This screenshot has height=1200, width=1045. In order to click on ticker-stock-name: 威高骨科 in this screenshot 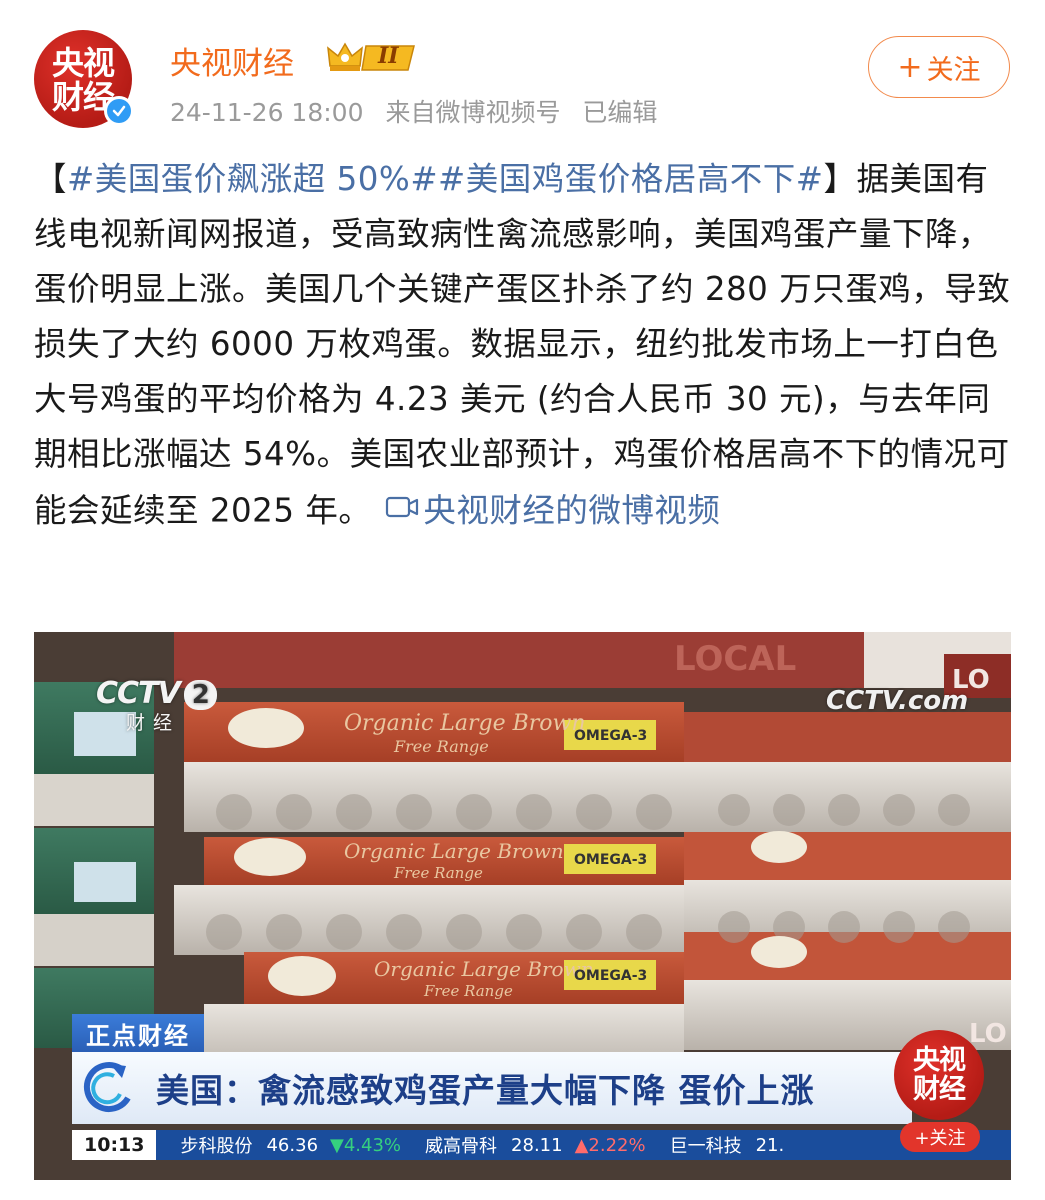, I will do `click(461, 1146)`.